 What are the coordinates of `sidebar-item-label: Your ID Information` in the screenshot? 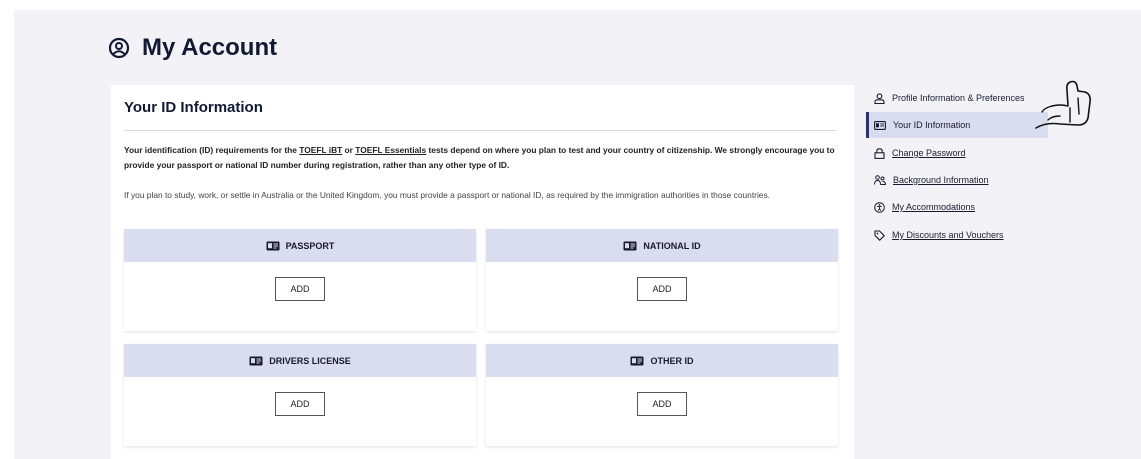 It's located at (932, 125).